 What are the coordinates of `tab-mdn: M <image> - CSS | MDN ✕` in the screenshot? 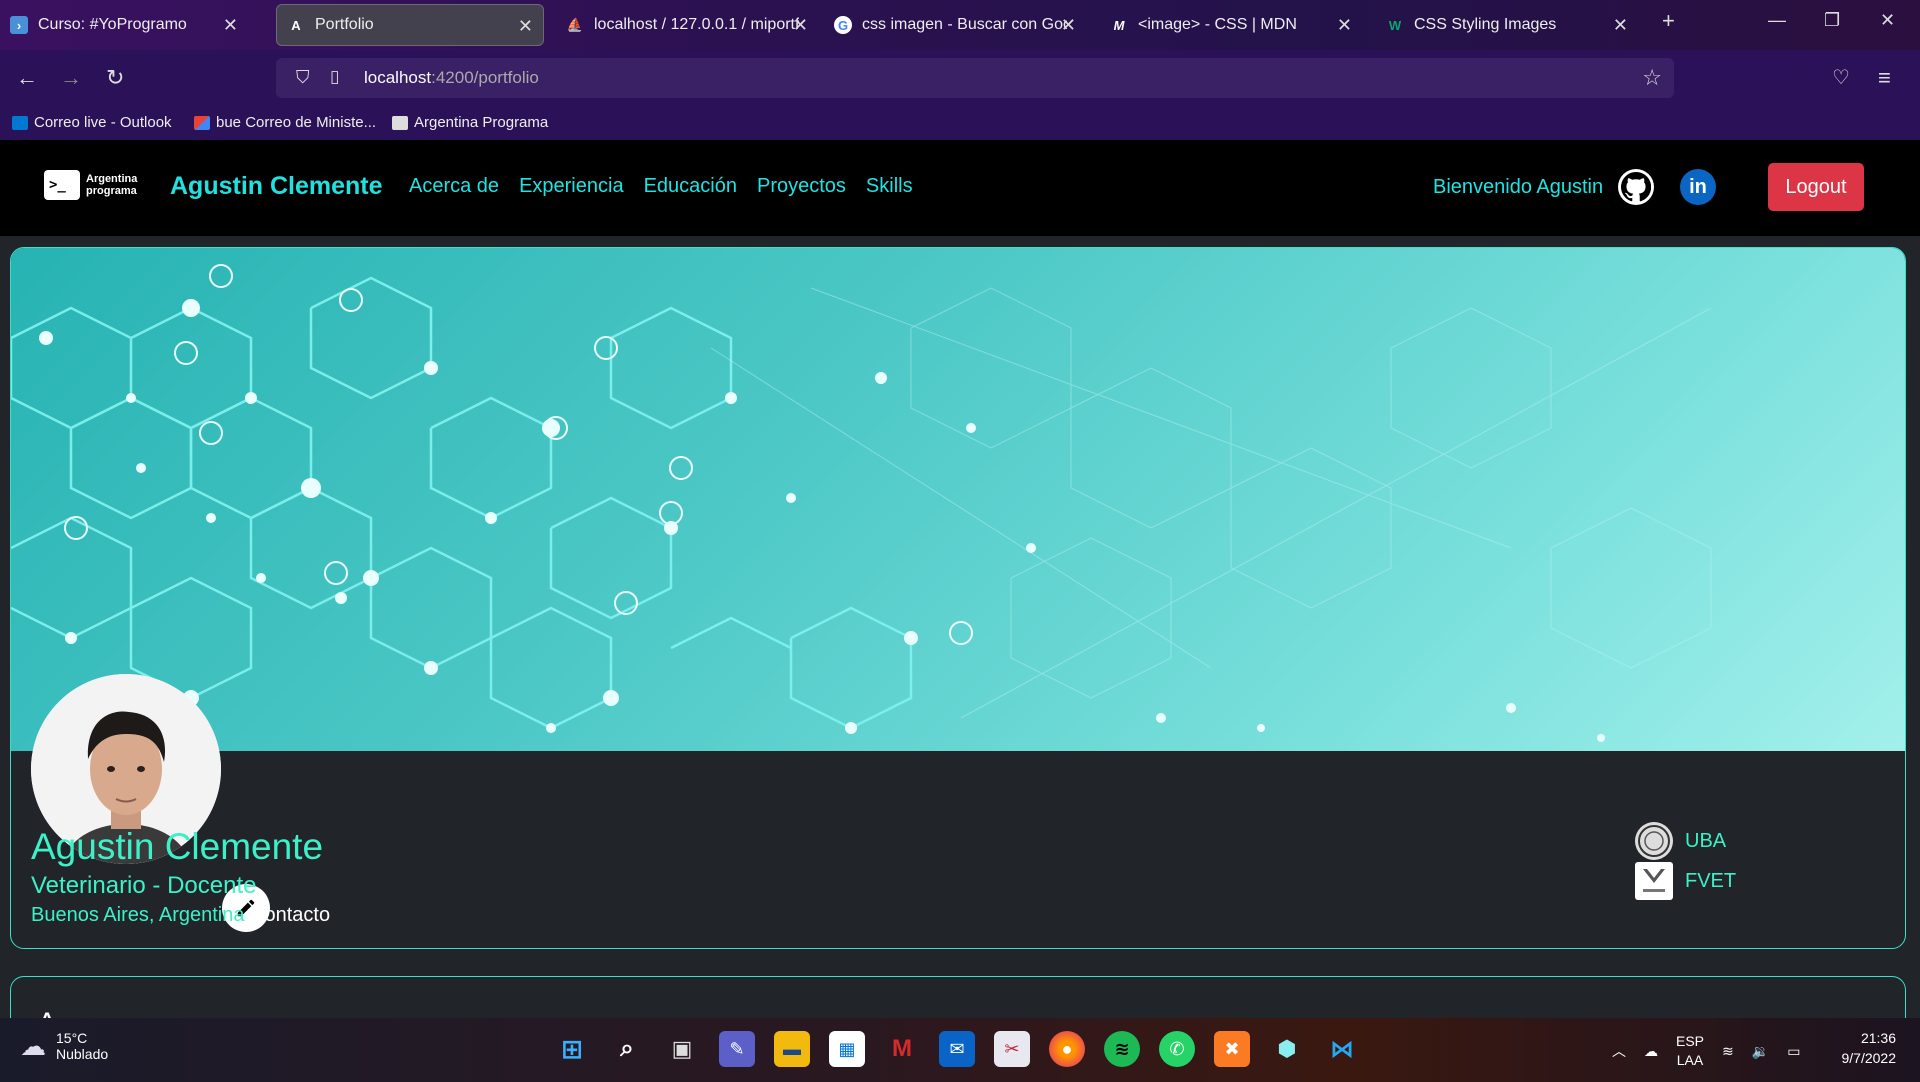 It's located at (1231, 25).